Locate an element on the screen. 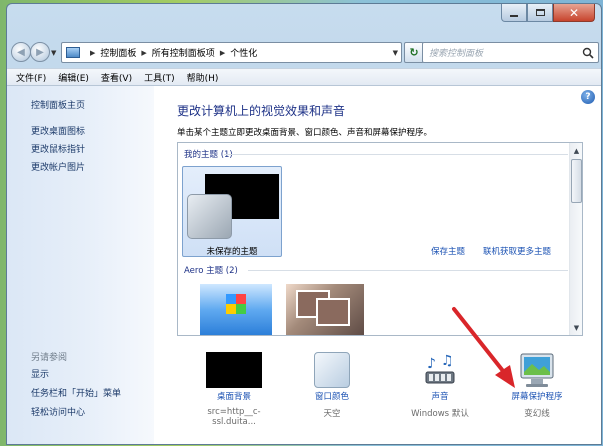 The width and height of the screenshot is (603, 446). menu-edit: 编辑(E) is located at coordinates (73, 77).